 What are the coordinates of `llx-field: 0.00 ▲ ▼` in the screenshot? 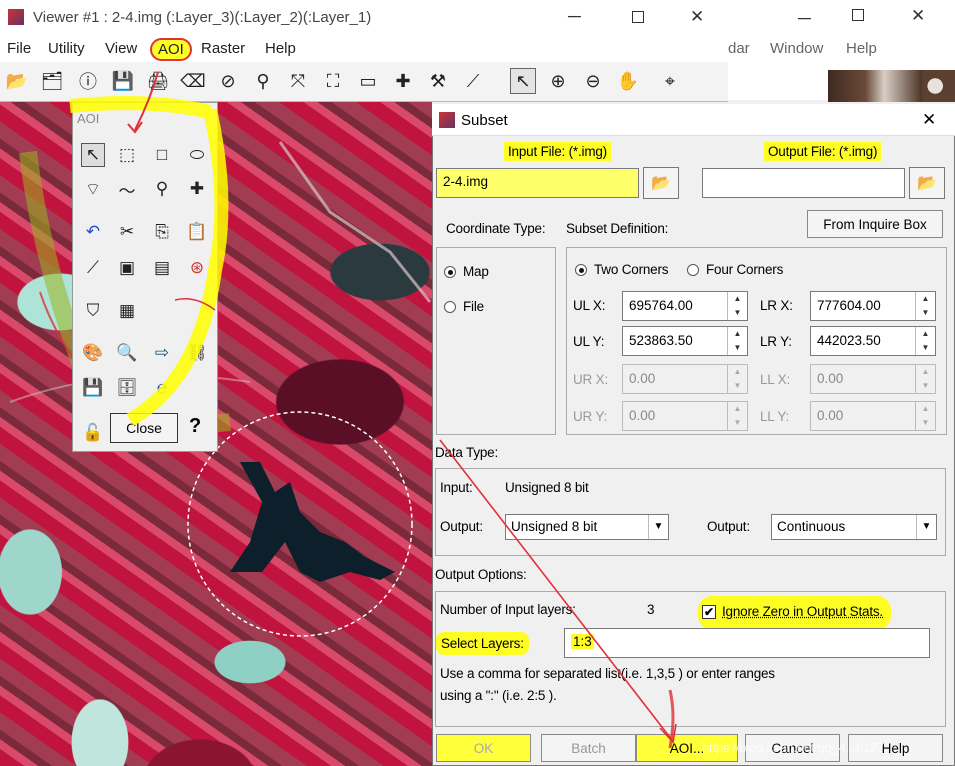 It's located at (873, 379).